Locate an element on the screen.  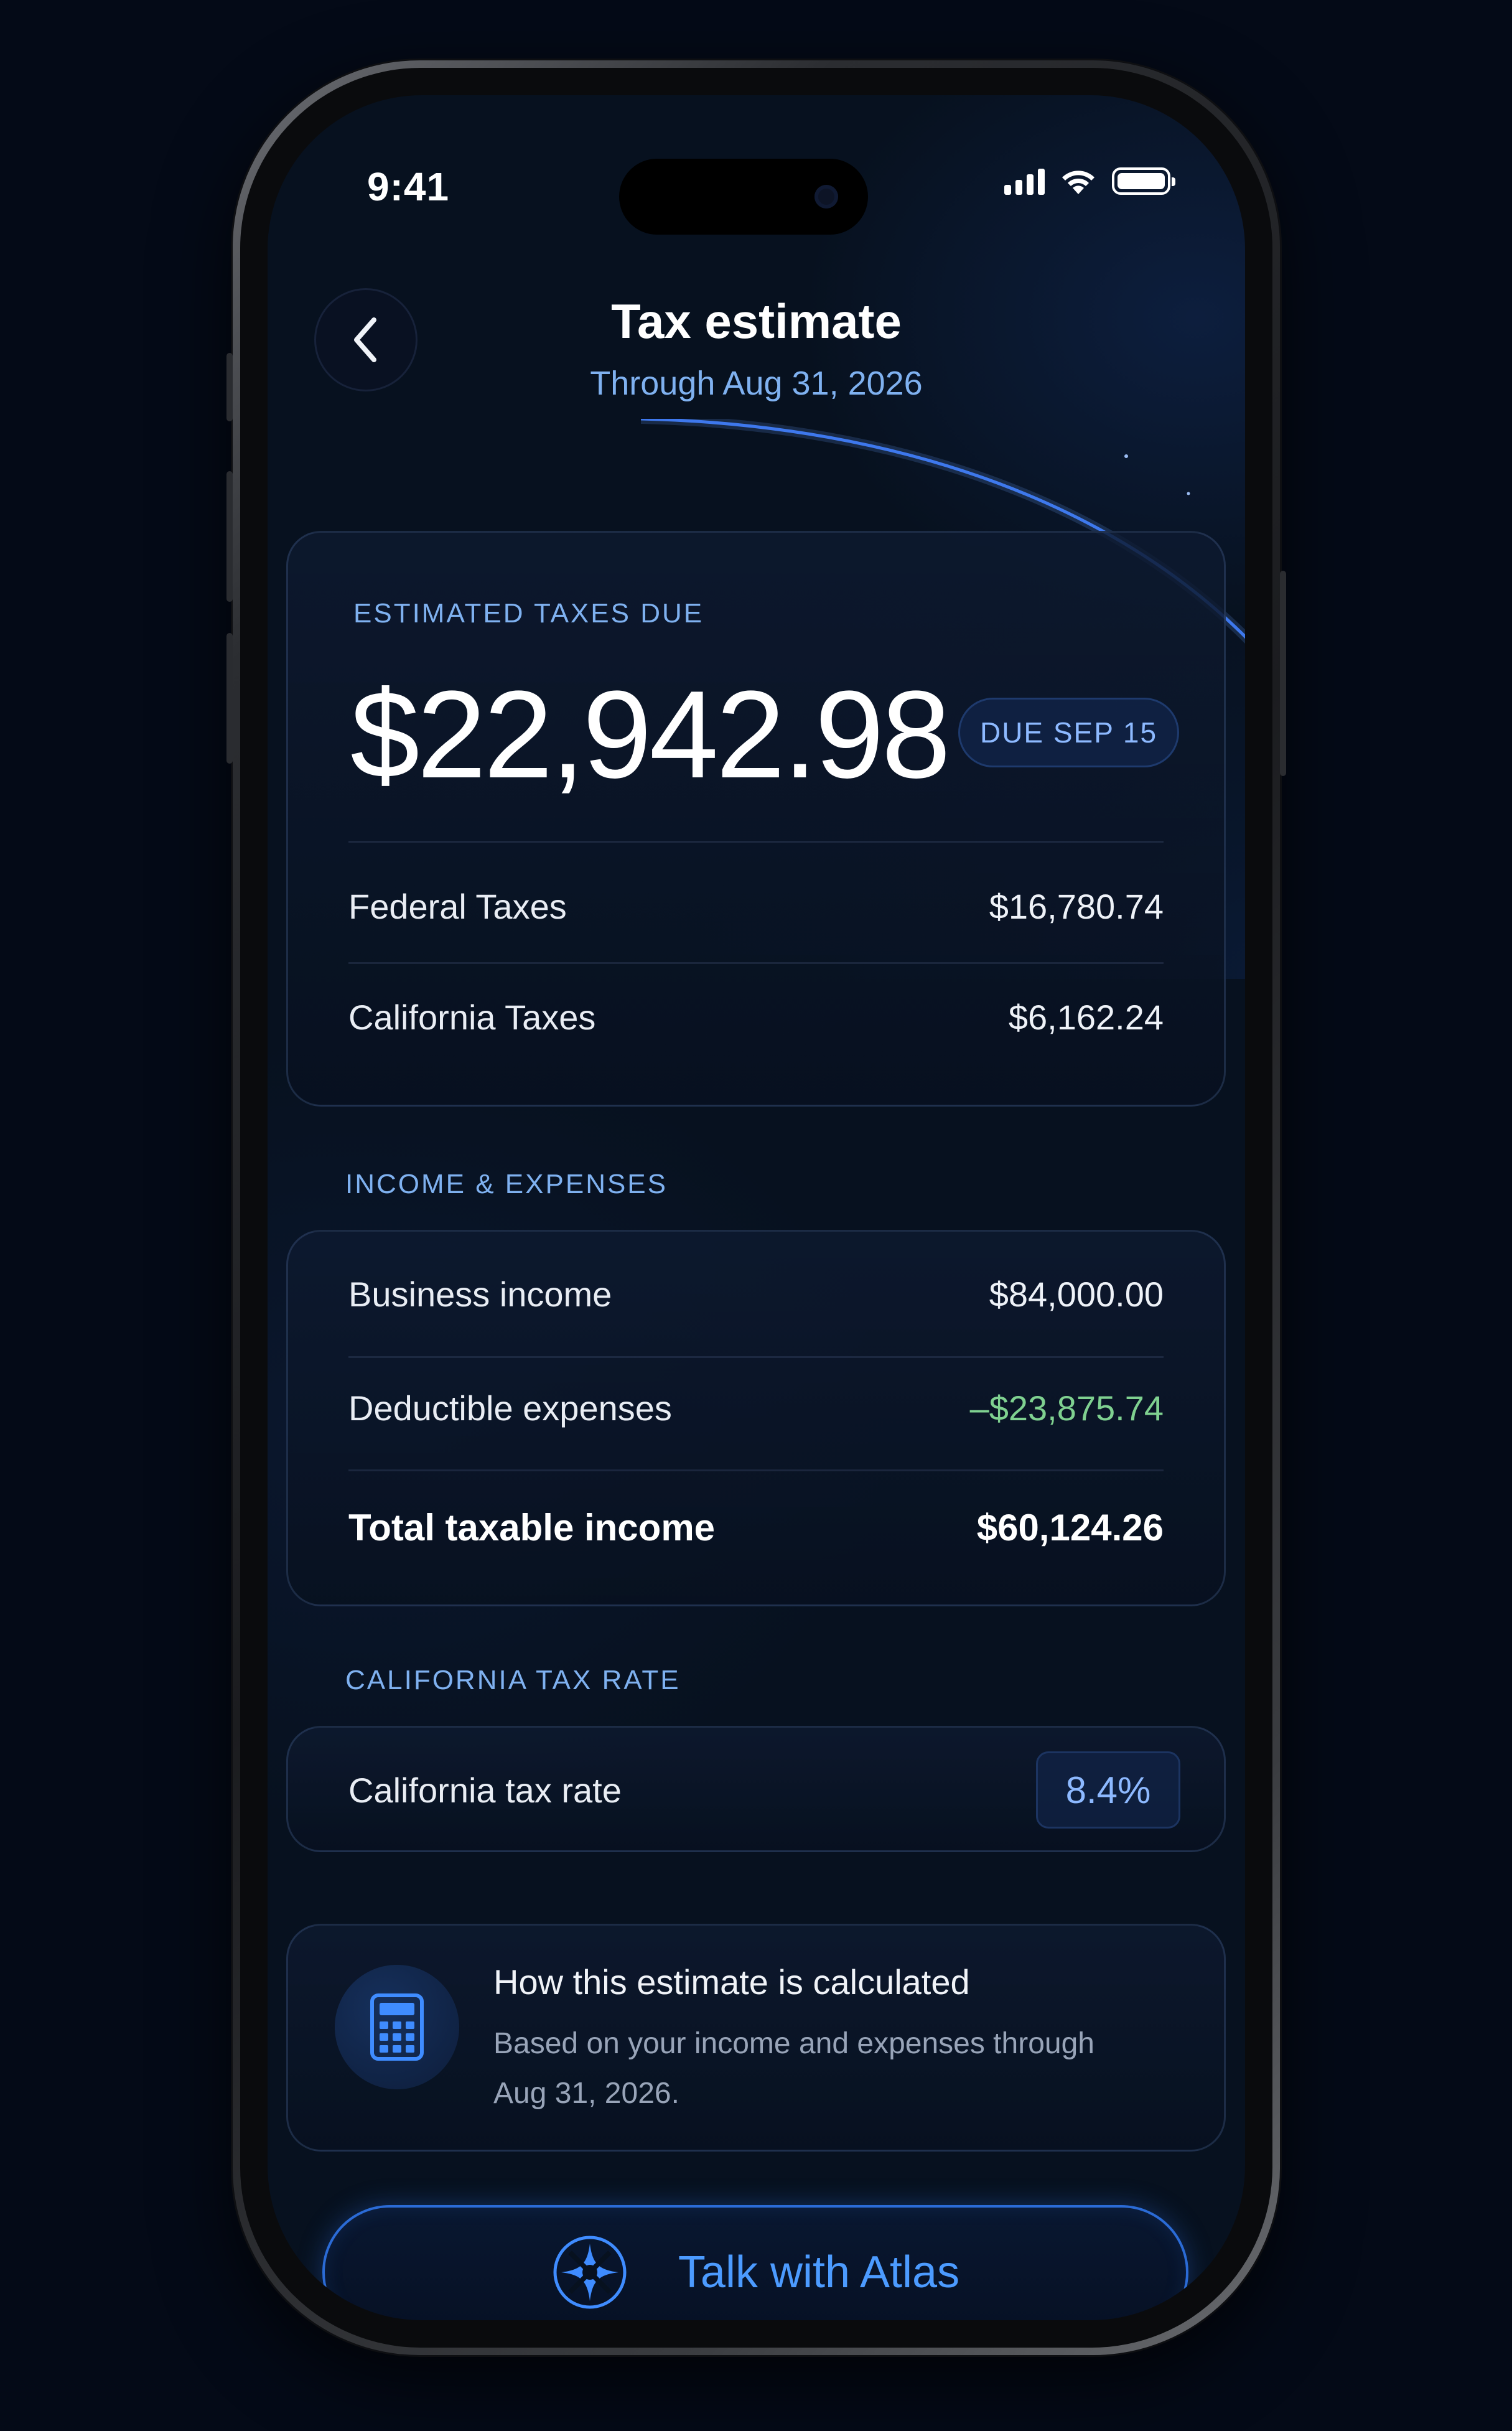
deductible-expenses-label: Deductible expenses is located at coordinates (510, 1408).